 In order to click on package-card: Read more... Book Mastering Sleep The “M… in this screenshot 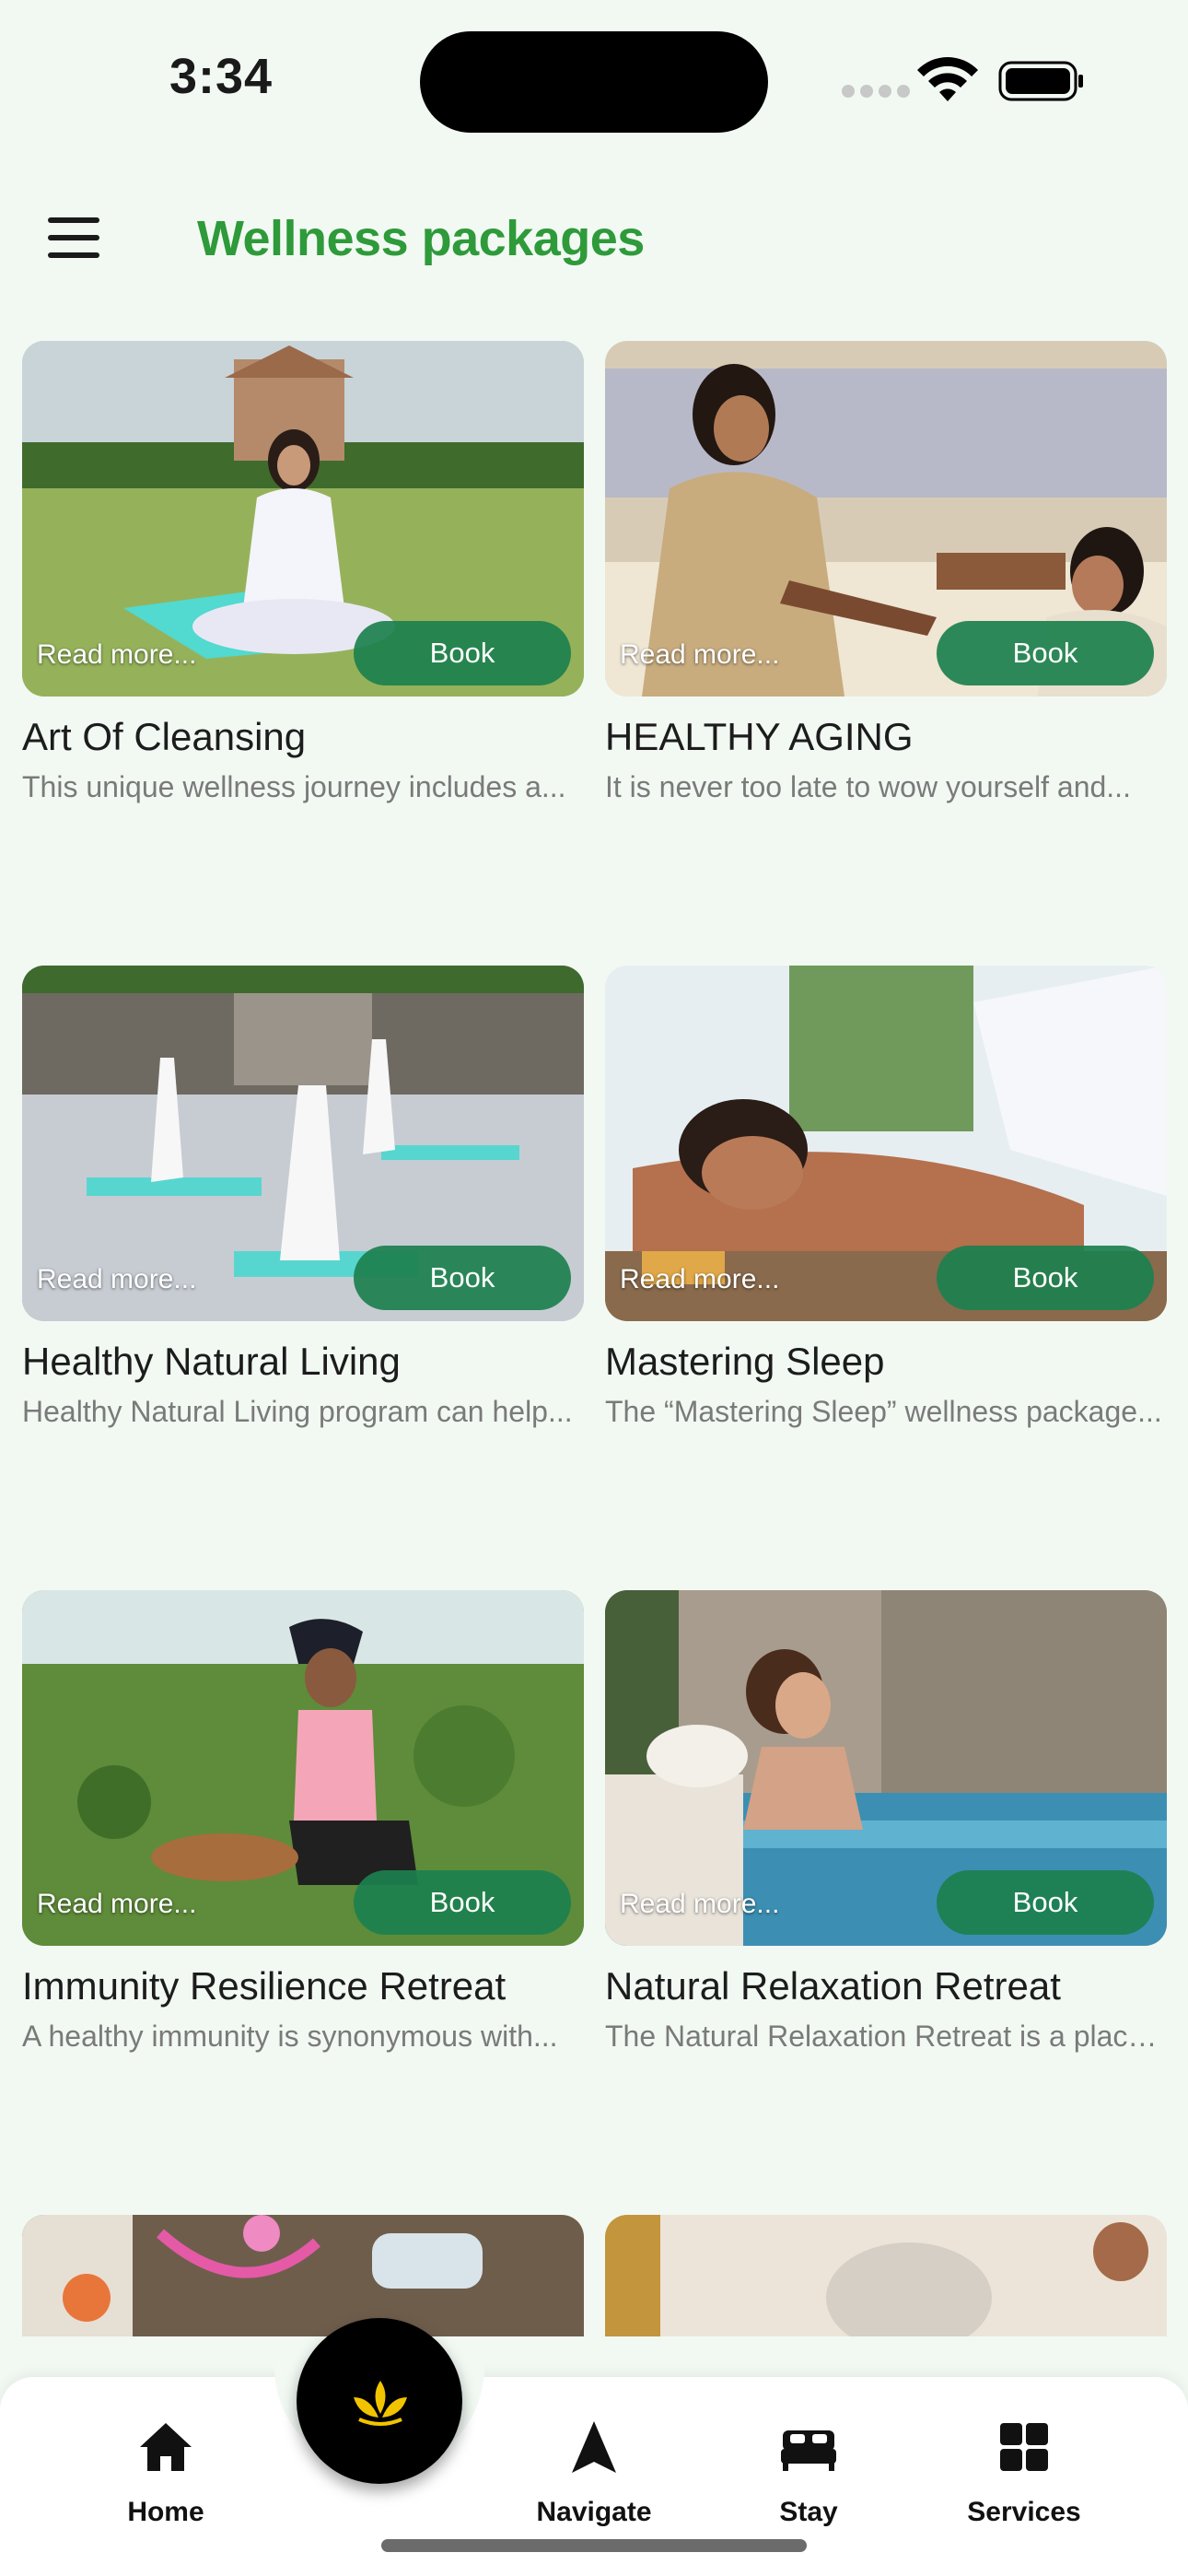, I will do `click(886, 1197)`.